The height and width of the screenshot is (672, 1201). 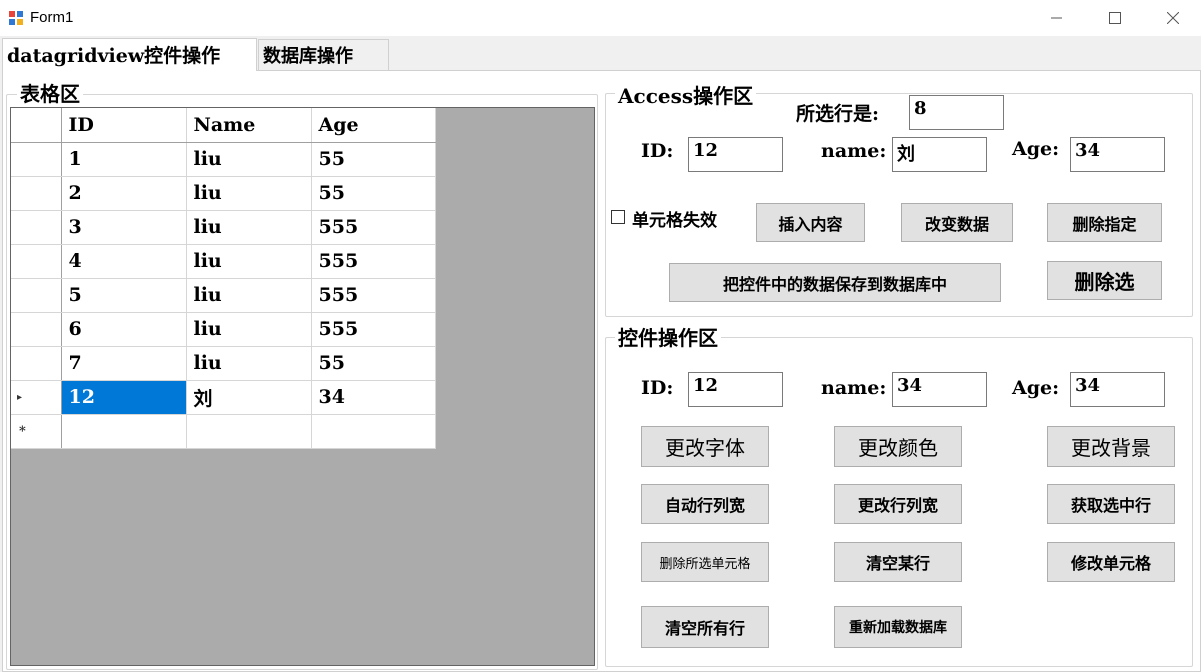 I want to click on grid-group-title: 表格区, so click(x=50, y=92).